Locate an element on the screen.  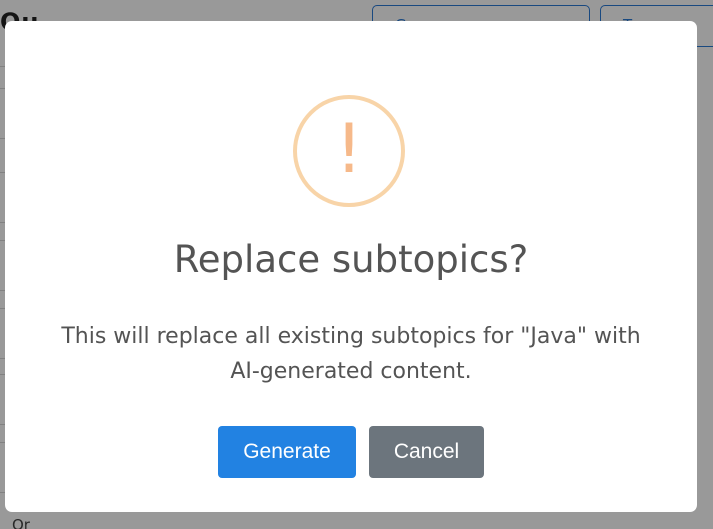
exclamation-icon: ! is located at coordinates (349, 149).